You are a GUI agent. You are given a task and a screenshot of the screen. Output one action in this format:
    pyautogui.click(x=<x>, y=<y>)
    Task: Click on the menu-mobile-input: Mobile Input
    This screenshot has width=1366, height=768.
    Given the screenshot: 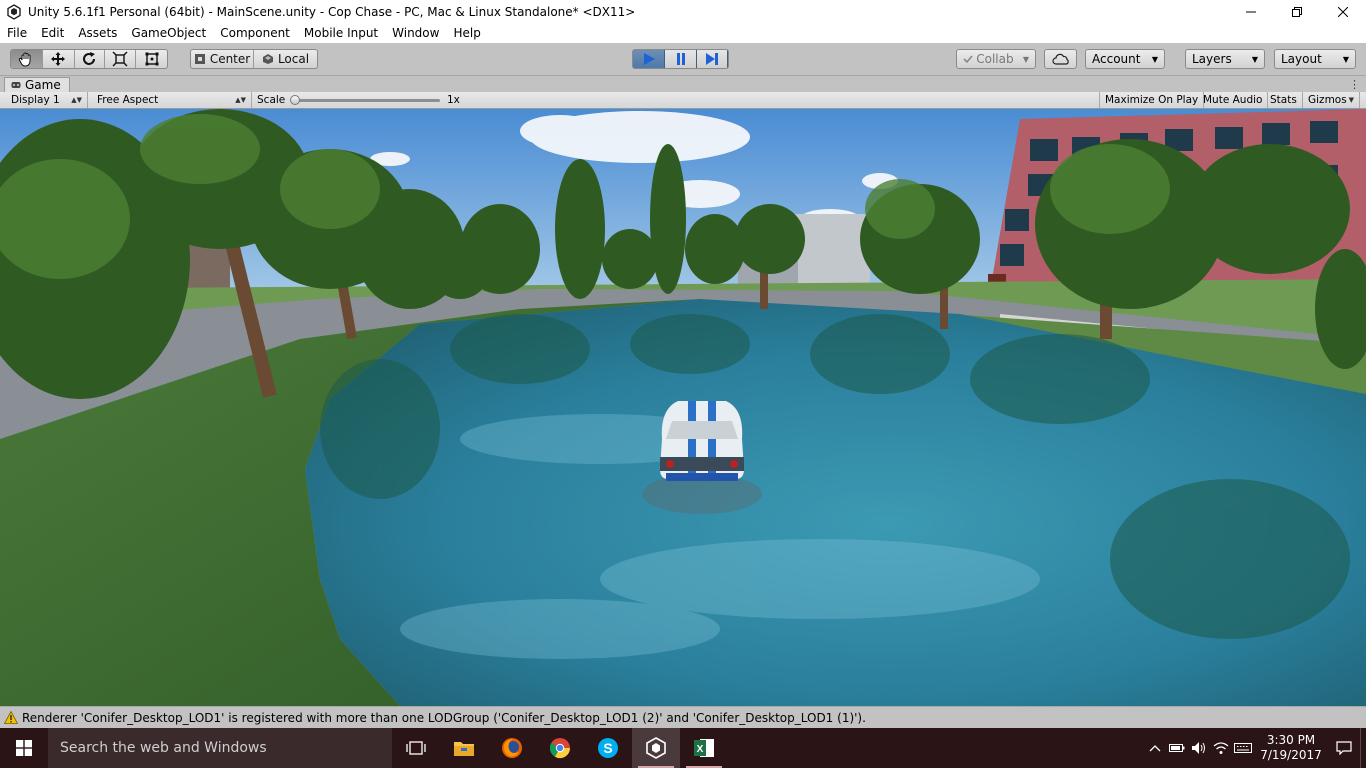 What is the action you would take?
    pyautogui.click(x=341, y=33)
    